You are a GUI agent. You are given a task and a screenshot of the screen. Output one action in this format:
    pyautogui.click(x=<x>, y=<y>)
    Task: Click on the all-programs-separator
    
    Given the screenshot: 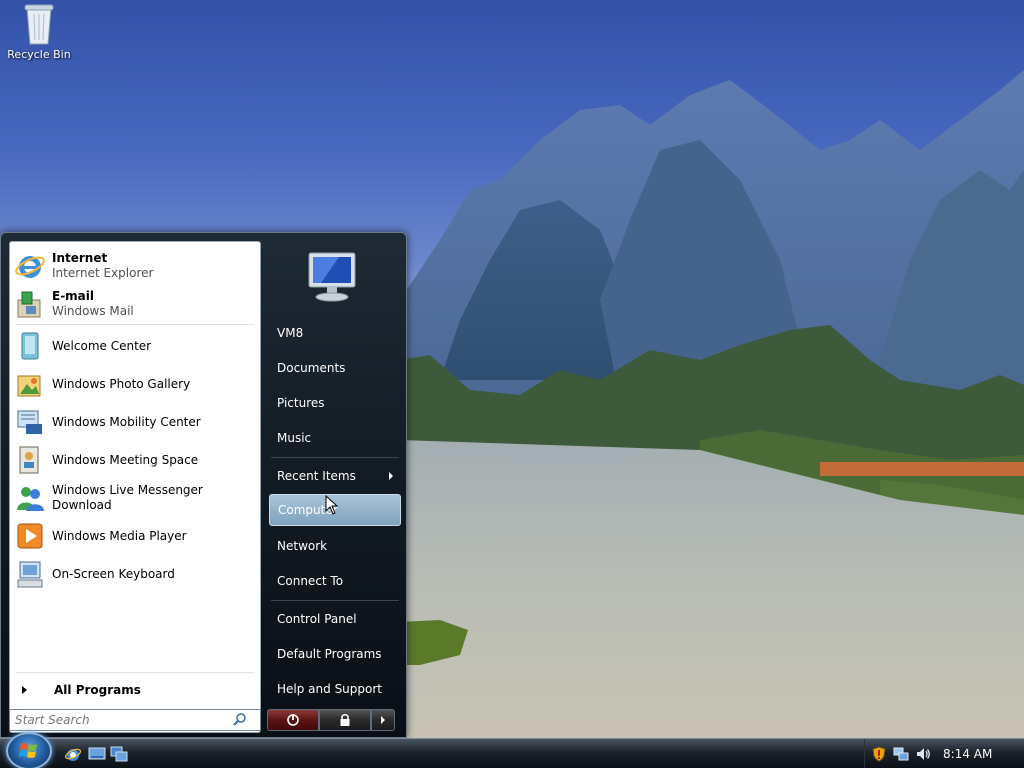 What is the action you would take?
    pyautogui.click(x=135, y=672)
    